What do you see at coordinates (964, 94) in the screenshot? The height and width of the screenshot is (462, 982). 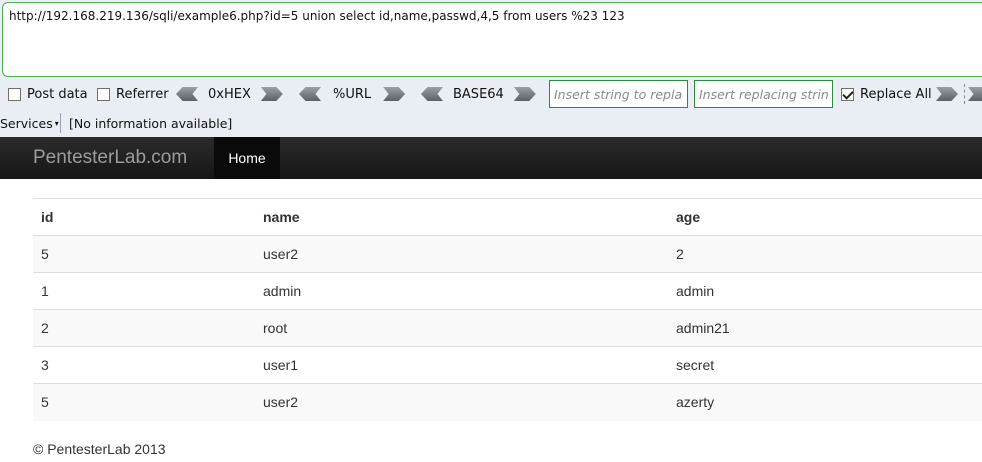 I see `toolbar-divider` at bounding box center [964, 94].